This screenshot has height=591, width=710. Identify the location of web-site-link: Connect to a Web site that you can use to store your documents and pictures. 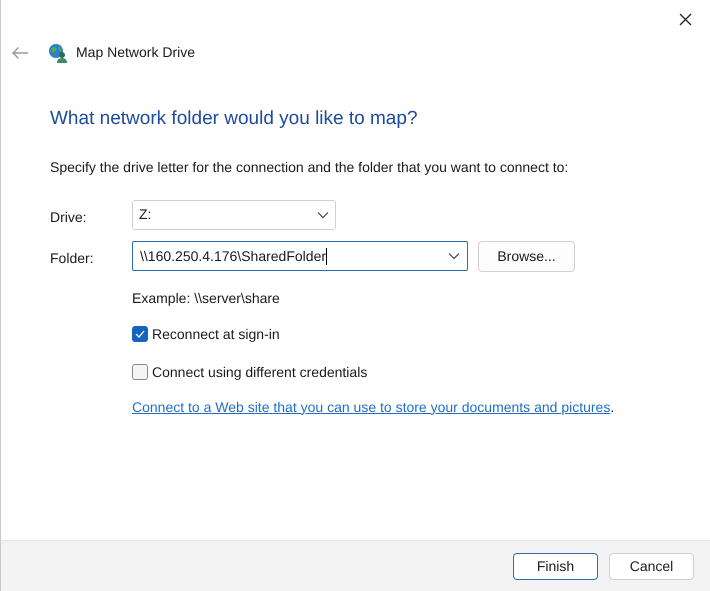
(371, 406).